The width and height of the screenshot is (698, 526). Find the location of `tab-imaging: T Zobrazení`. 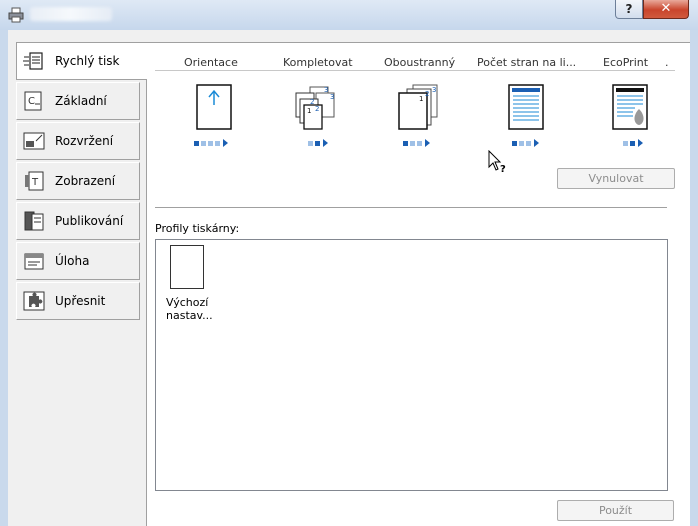

tab-imaging: T Zobrazení is located at coordinates (78, 181).